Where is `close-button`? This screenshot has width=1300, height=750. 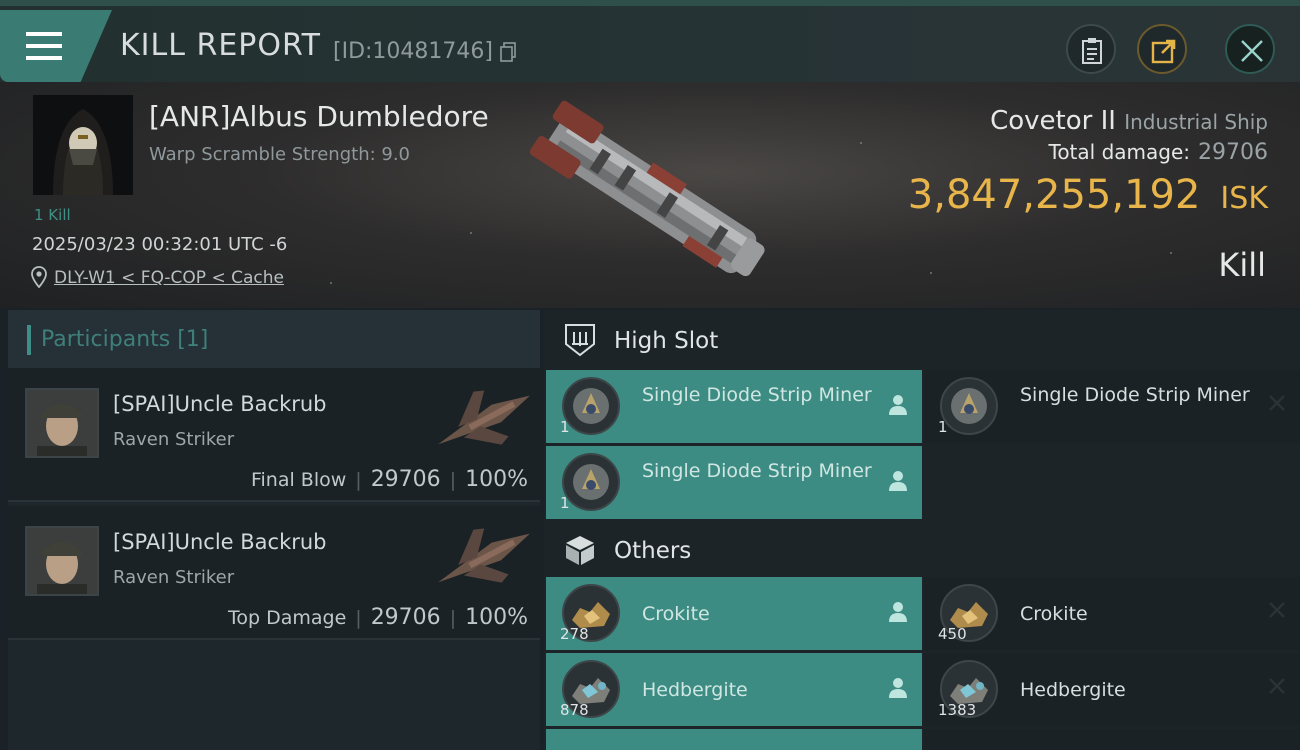
close-button is located at coordinates (1250, 49).